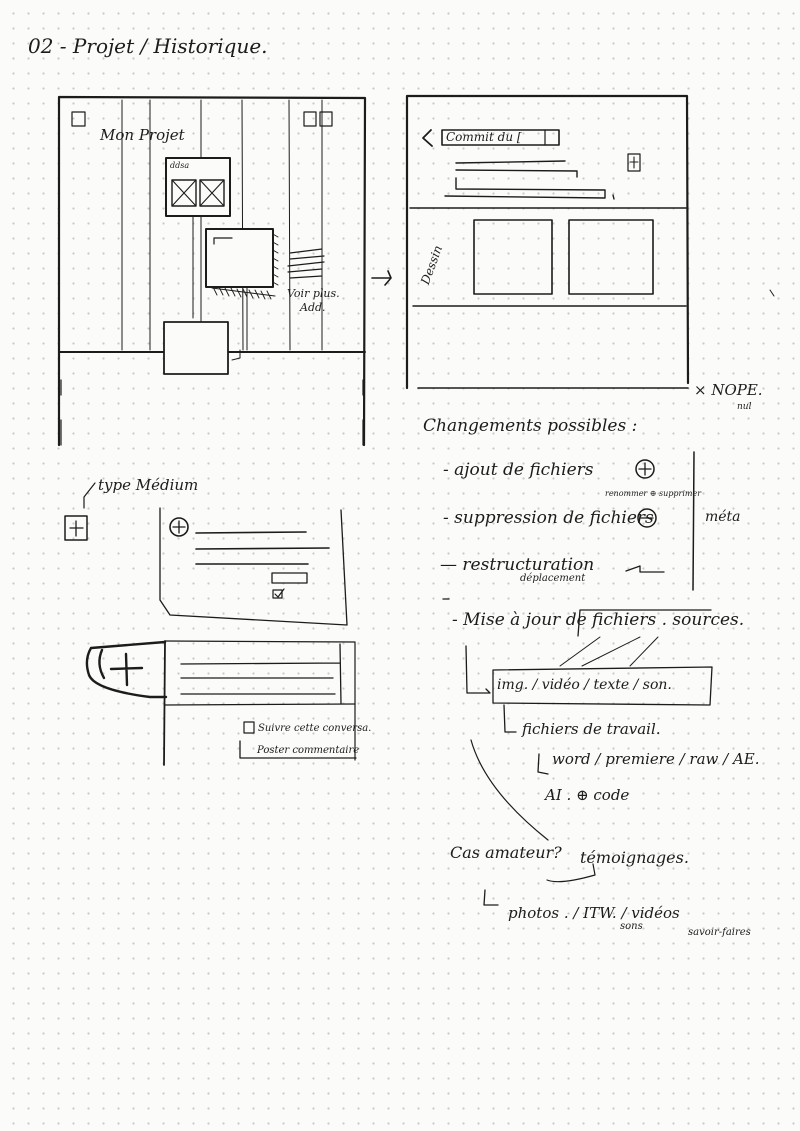 This screenshot has height=1131, width=800. I want to click on empty-card, so click(196, 348).